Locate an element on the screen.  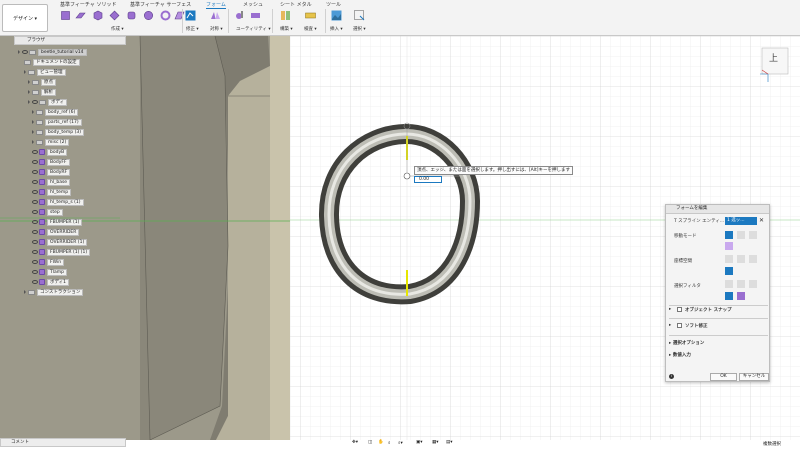
browser-item: step is located at coordinates (47, 212).